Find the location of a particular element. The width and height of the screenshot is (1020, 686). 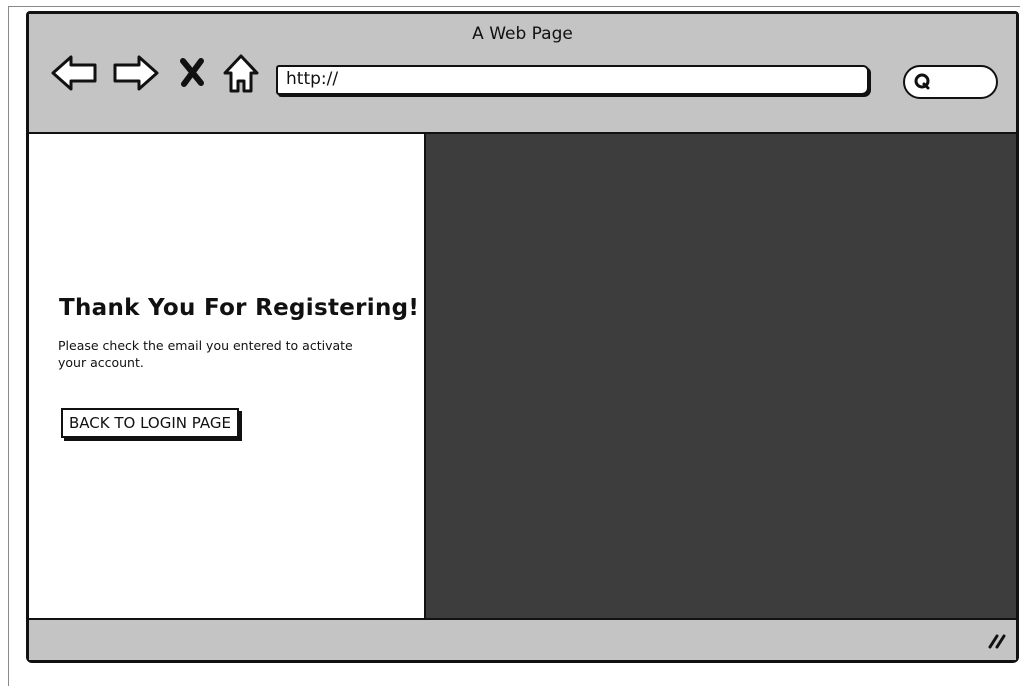

back-arrow-icon is located at coordinates (75, 73).